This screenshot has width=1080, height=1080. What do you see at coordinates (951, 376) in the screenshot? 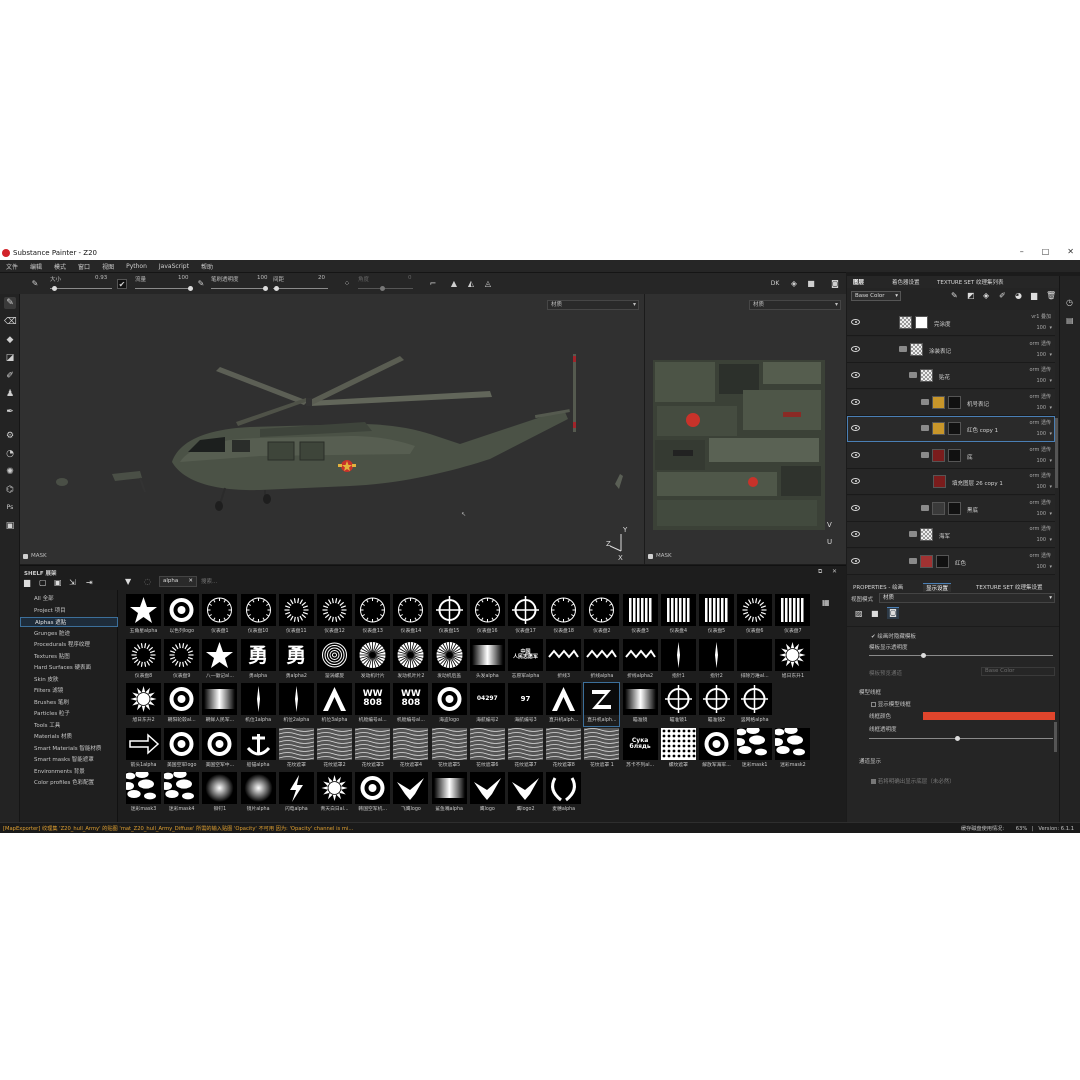
I see `layer-row: 贴花 orm 透传 100` at bounding box center [951, 376].